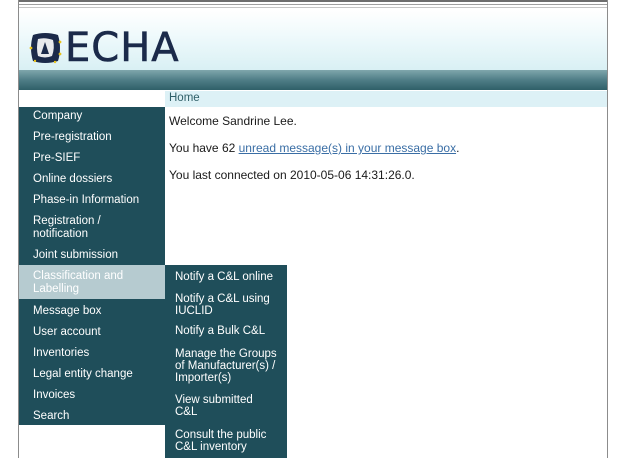 This screenshot has height=458, width=619. What do you see at coordinates (92, 398) in the screenshot?
I see `sidebar-item-invoices: Invoices` at bounding box center [92, 398].